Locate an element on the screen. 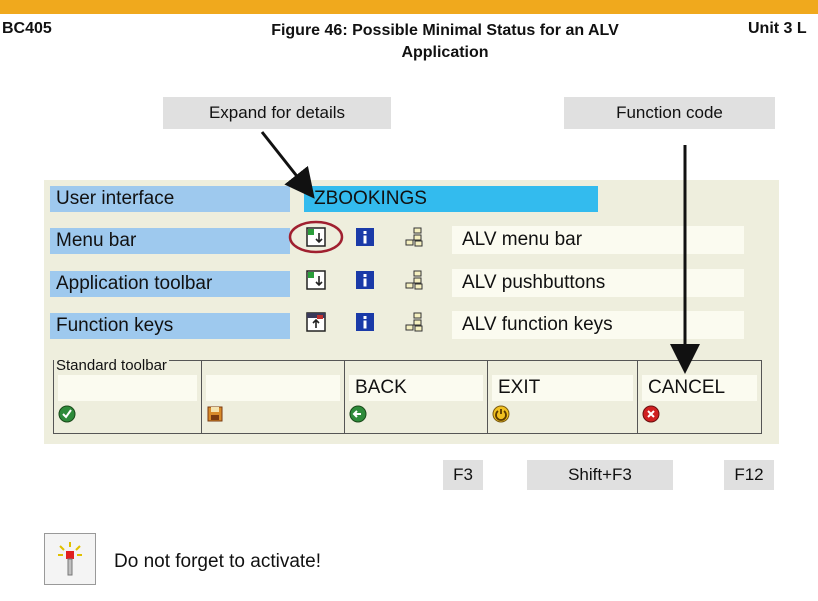 The height and width of the screenshot is (601, 818). highlight-circle is located at coordinates (316, 237).